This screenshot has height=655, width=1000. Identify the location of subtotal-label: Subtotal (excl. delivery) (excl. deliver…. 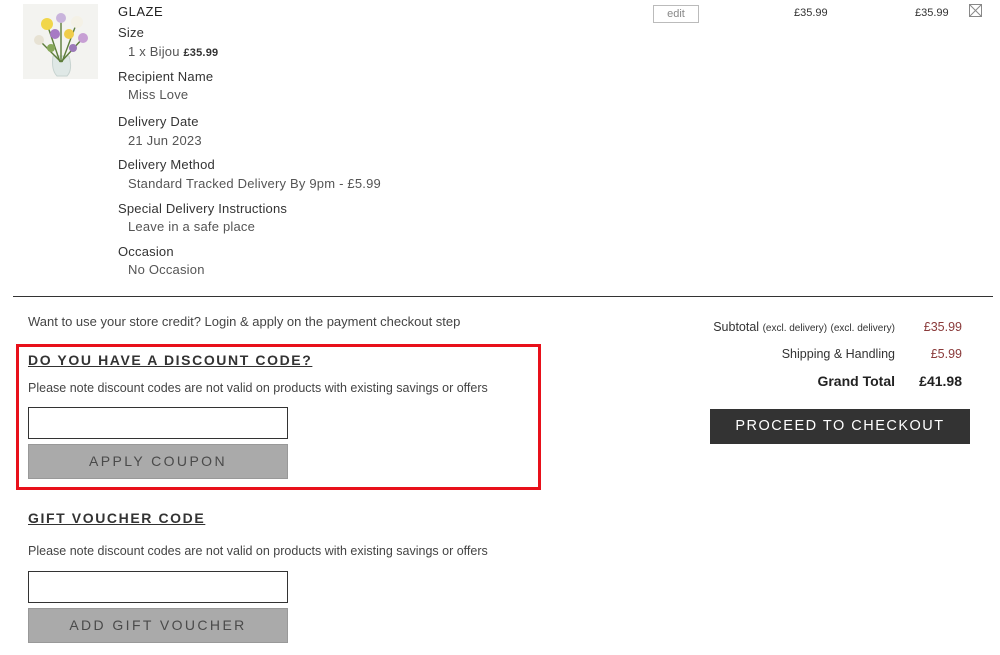
(804, 327).